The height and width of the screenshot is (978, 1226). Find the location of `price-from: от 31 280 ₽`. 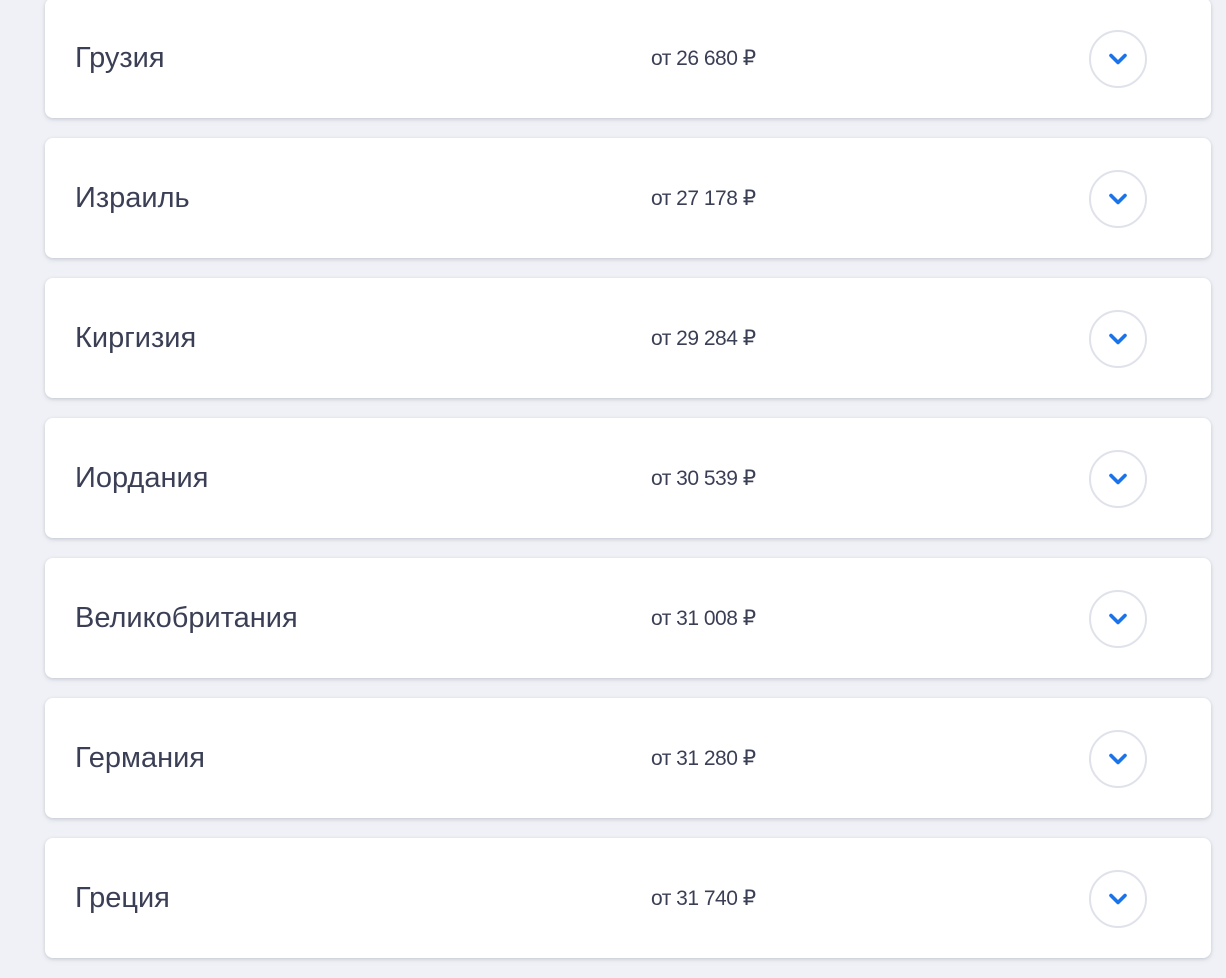

price-from: от 31 280 ₽ is located at coordinates (703, 758).